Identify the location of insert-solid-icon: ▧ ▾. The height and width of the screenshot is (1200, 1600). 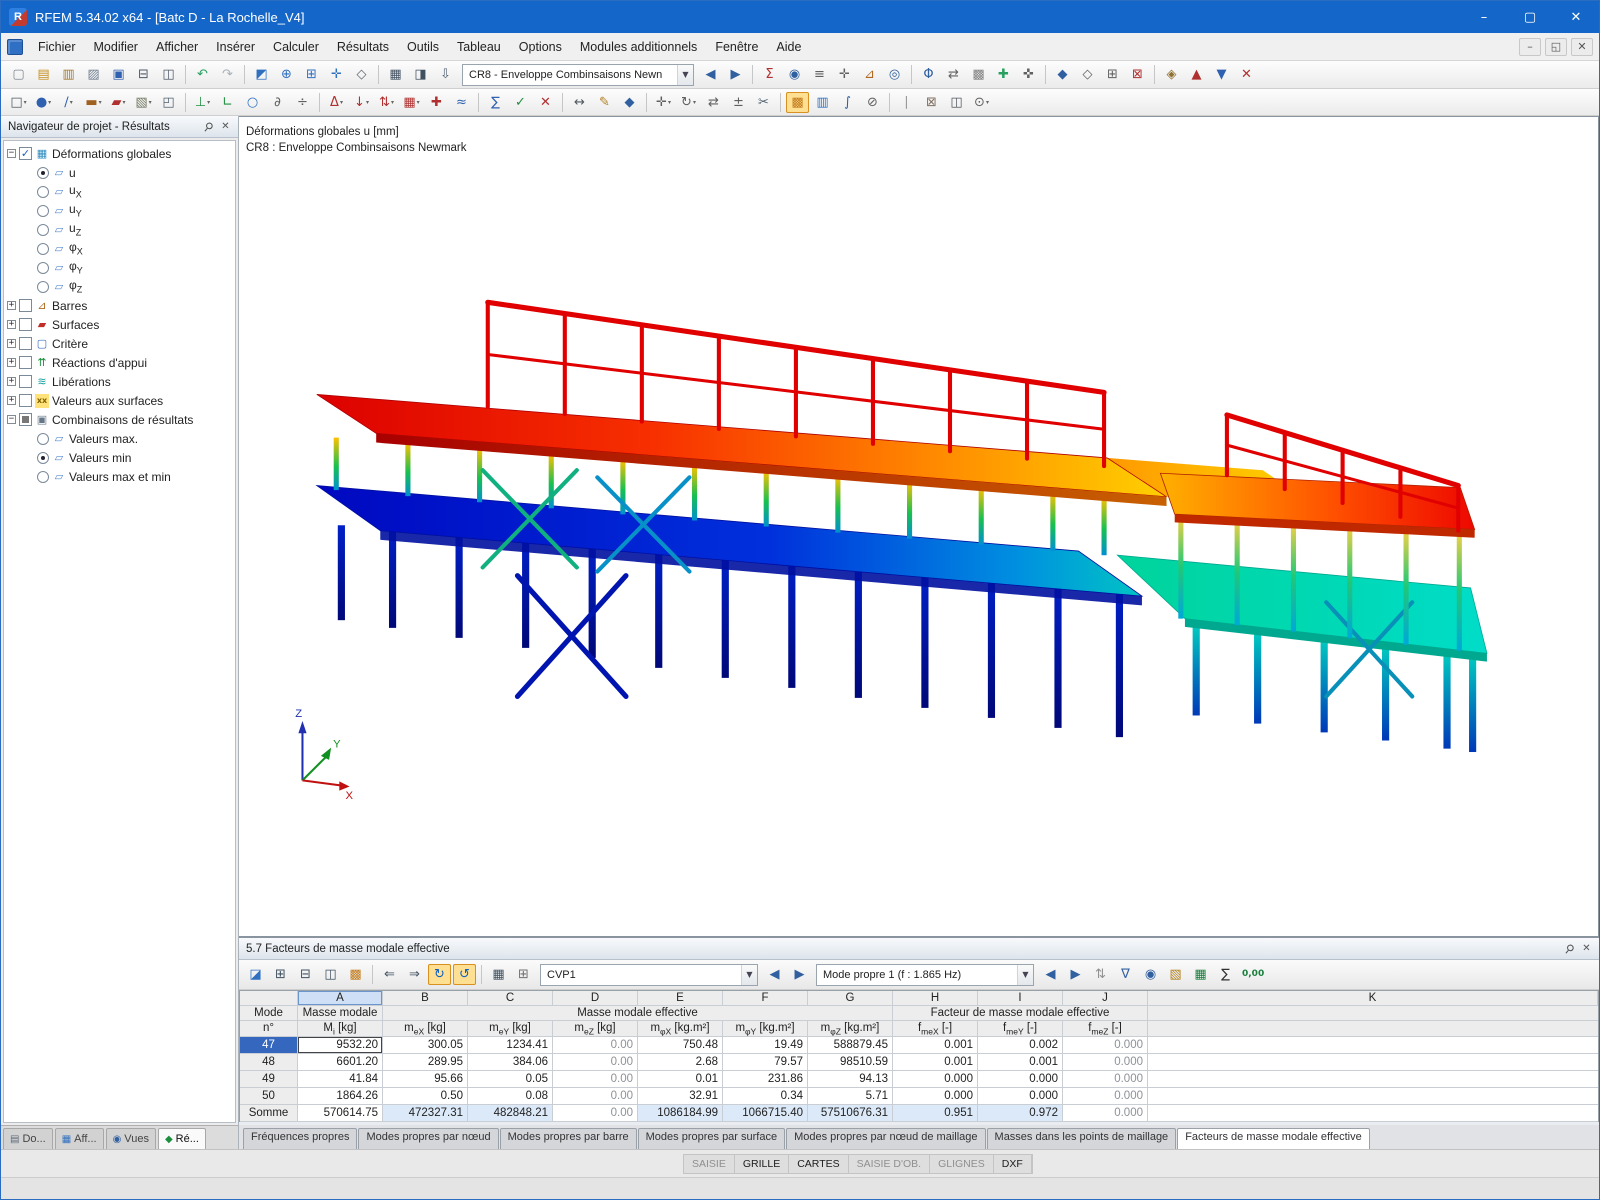
(143, 102).